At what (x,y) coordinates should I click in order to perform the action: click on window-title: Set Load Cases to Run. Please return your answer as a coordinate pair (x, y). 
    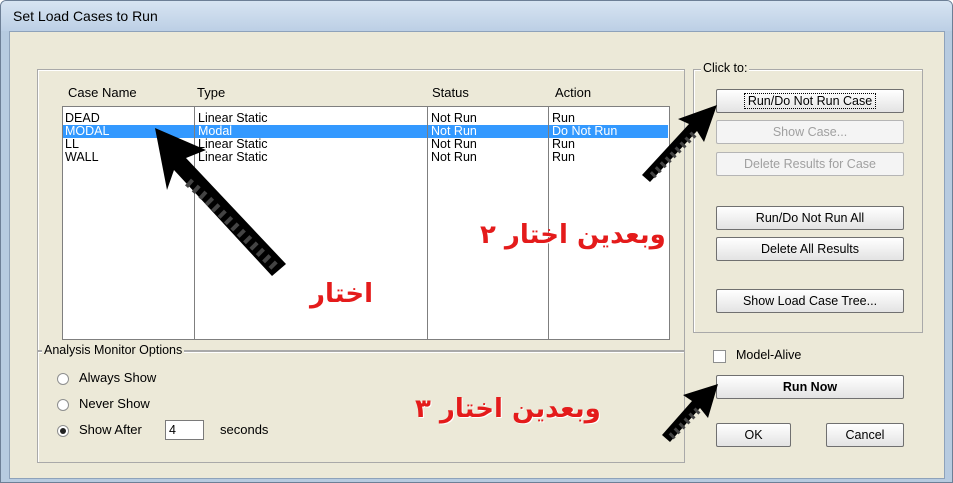
    Looking at the image, I should click on (85, 16).